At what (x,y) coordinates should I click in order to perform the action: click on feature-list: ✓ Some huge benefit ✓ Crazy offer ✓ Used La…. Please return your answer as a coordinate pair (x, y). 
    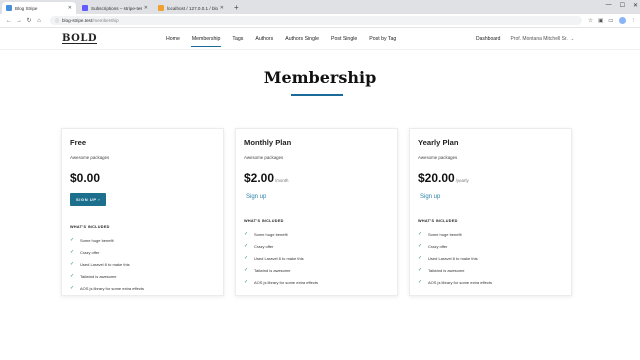
    Looking at the image, I should click on (316, 258).